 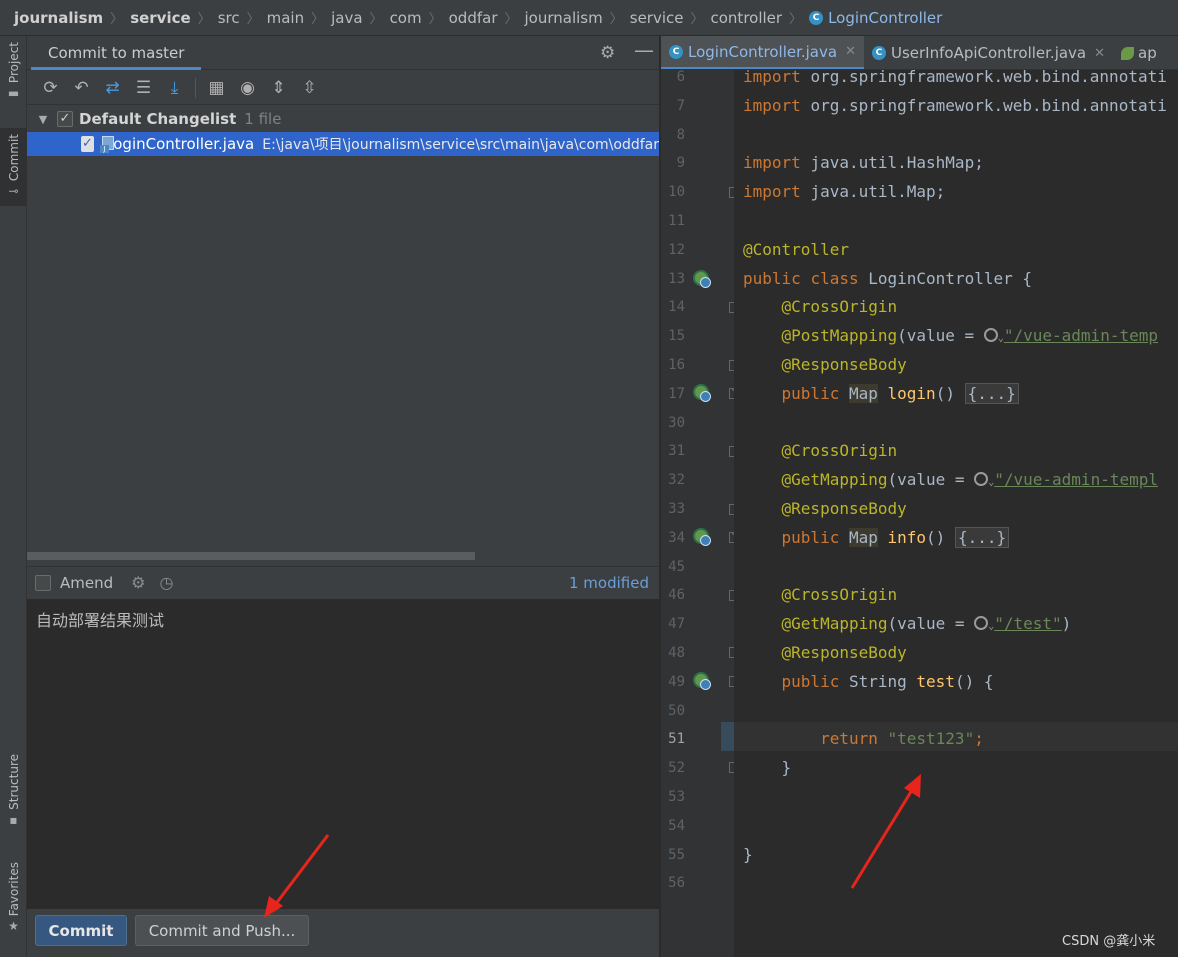 What do you see at coordinates (100, 620) in the screenshot?
I see `commit-message-text: 自动部署结果测试` at bounding box center [100, 620].